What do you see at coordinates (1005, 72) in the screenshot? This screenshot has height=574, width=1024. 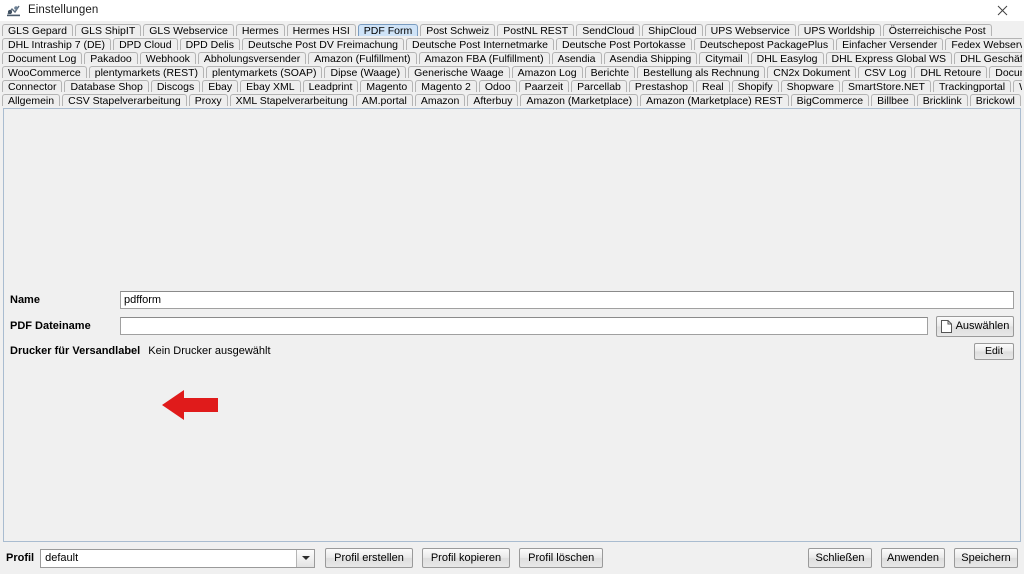 I see `tab-document-downloader: Document Downloader` at bounding box center [1005, 72].